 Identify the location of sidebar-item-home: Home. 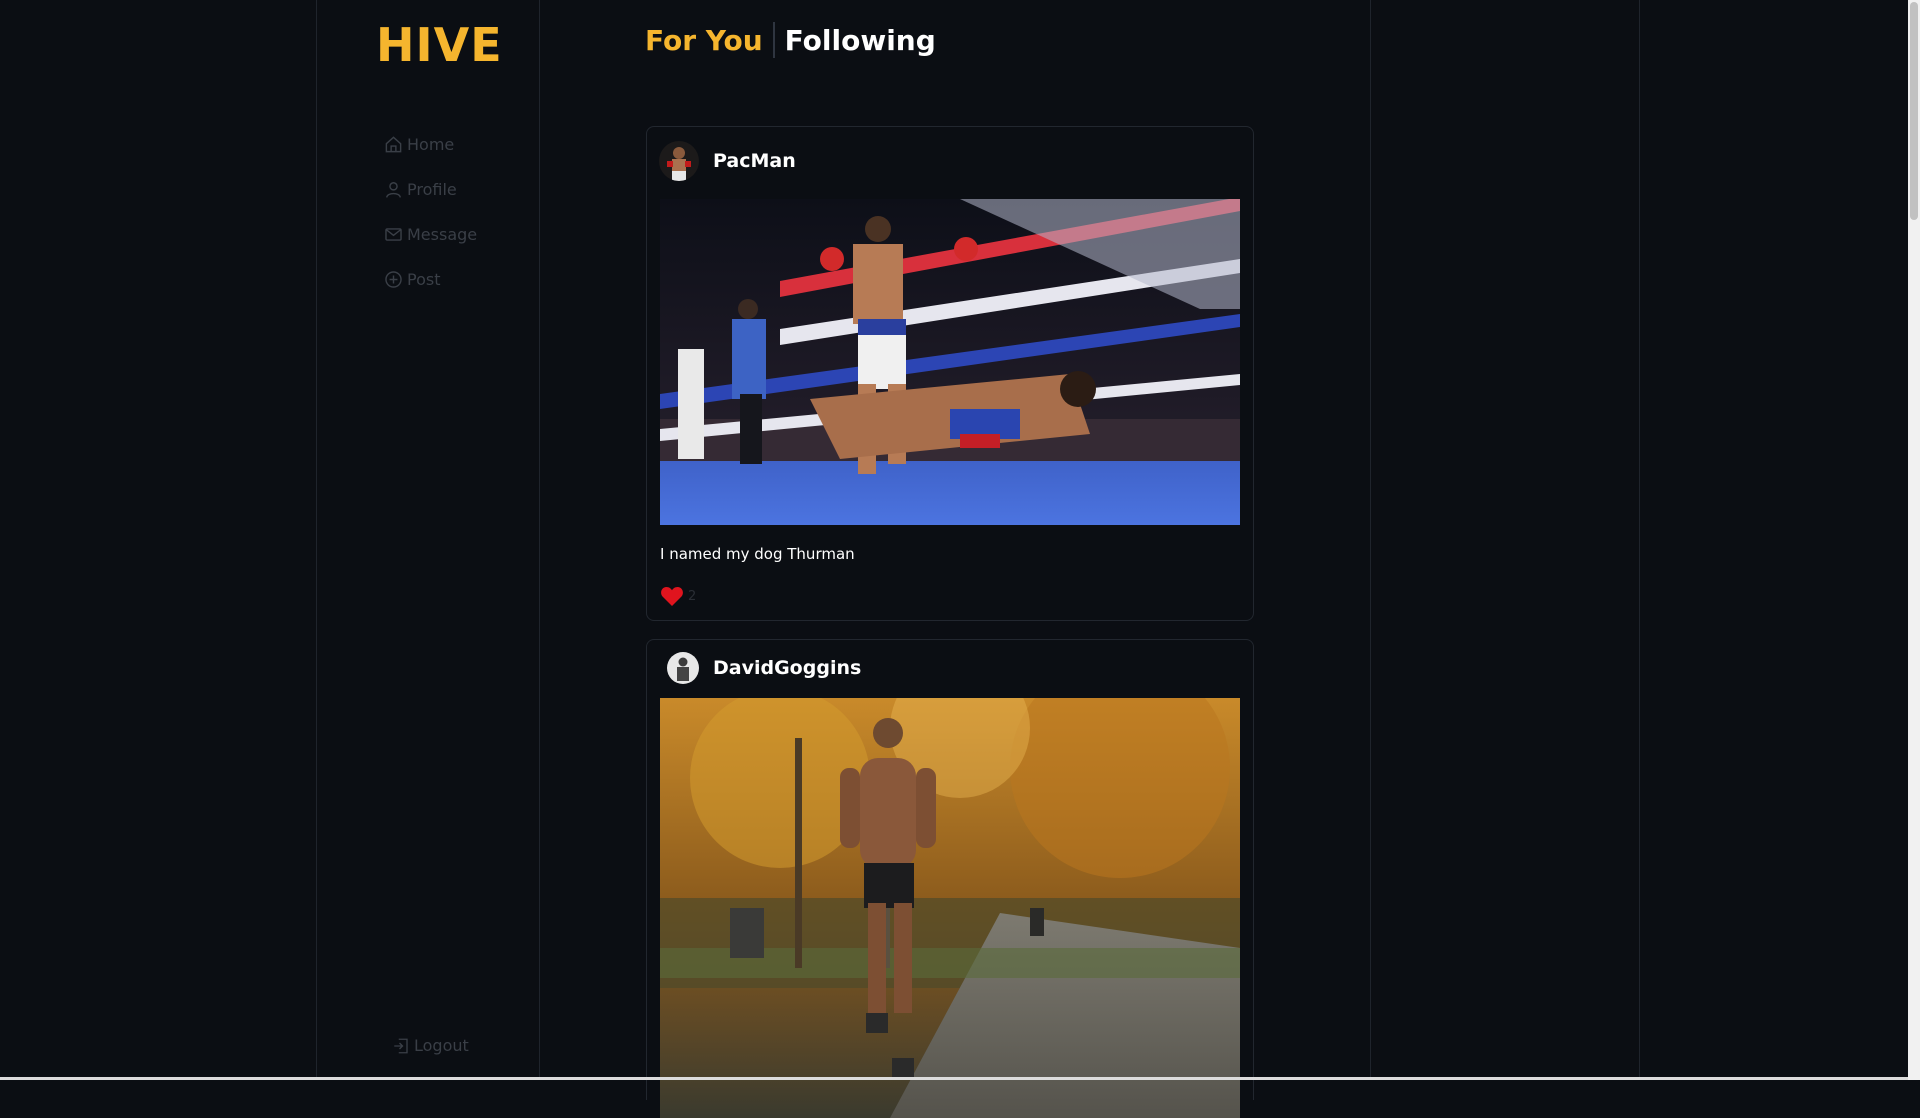
(430, 144).